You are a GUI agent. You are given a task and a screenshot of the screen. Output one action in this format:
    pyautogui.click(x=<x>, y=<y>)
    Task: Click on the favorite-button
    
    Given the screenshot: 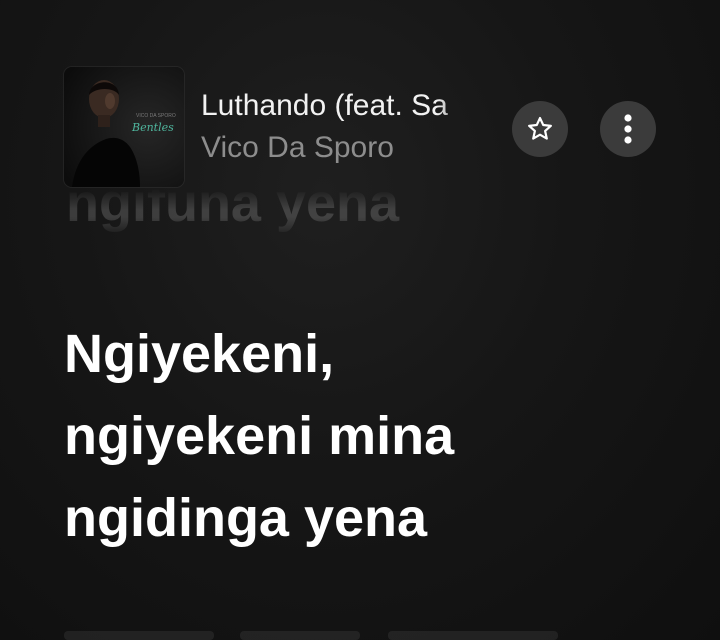 What is the action you would take?
    pyautogui.click(x=540, y=129)
    